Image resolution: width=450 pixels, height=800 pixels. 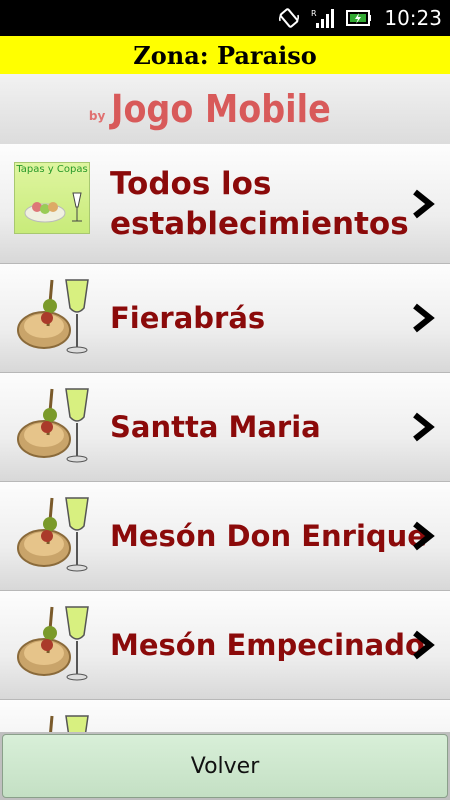 I want to click on status-time: 10:23, so click(x=413, y=18).